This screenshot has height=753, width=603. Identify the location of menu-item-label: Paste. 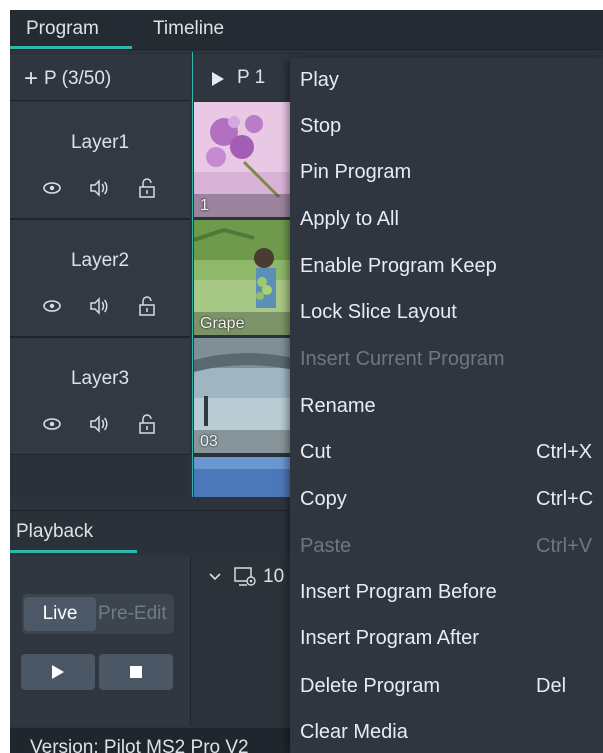
(326, 546).